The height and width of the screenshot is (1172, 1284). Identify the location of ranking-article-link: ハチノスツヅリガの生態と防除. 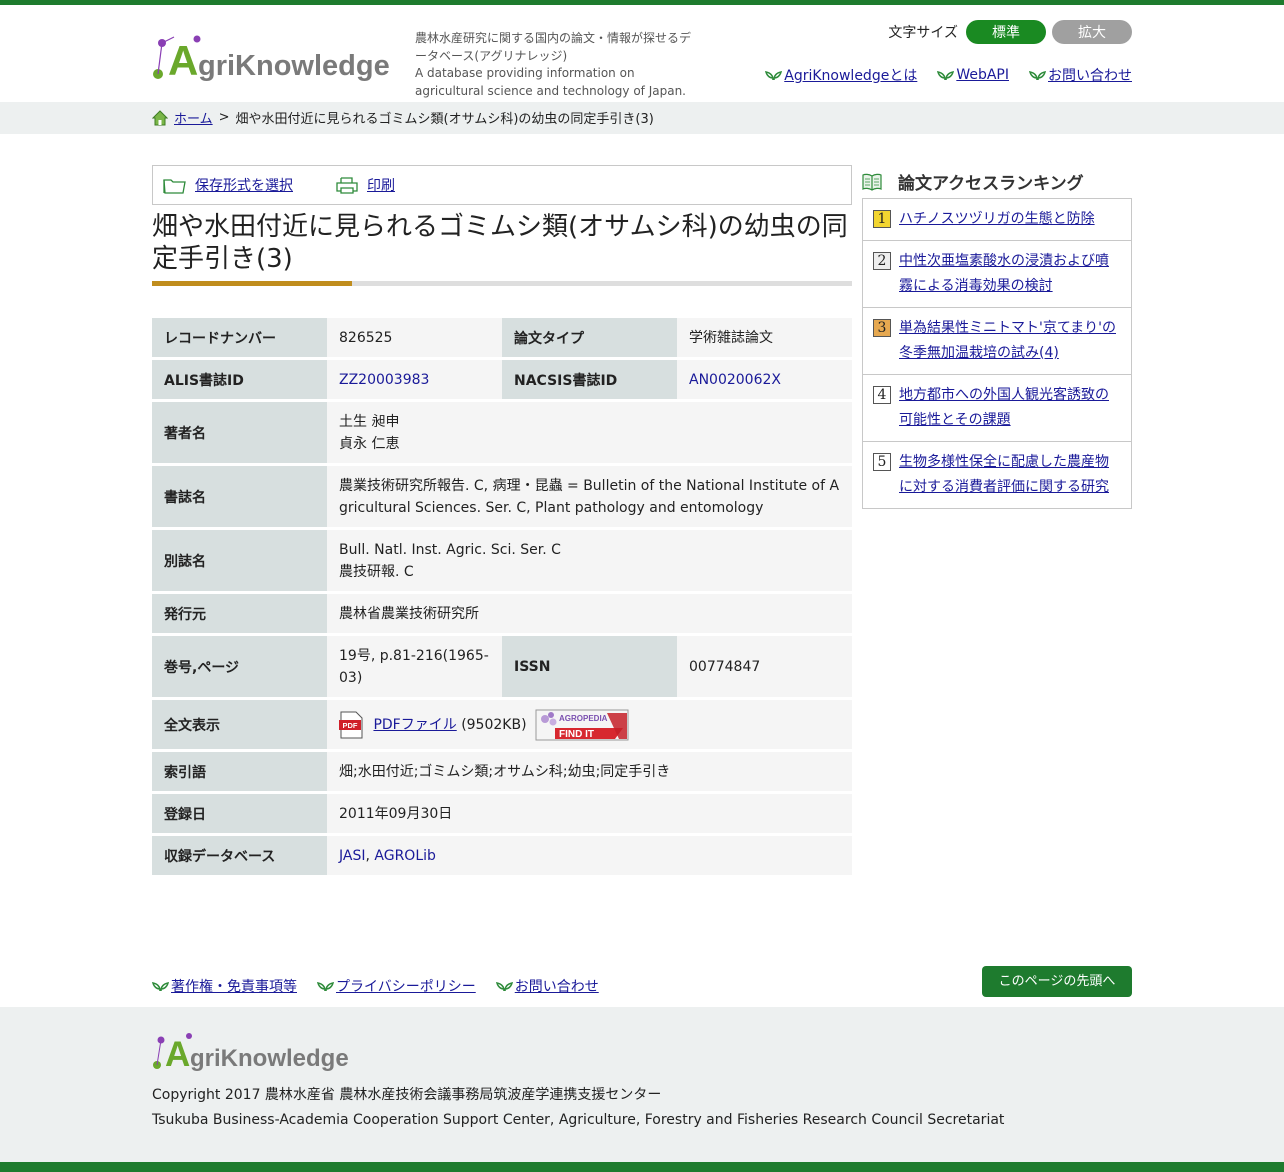
(997, 219).